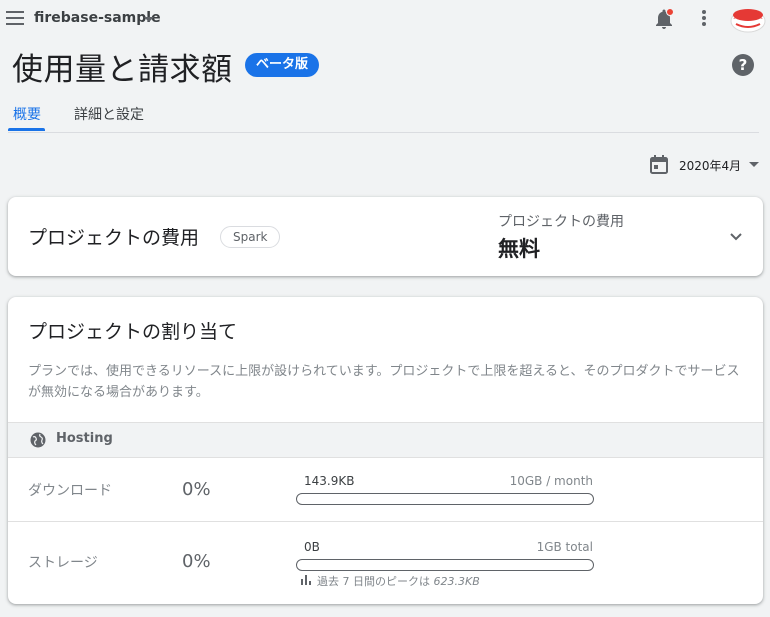 Image resolution: width=770 pixels, height=617 pixels. Describe the element at coordinates (312, 547) in the screenshot. I see `quota-used: 0B` at that location.